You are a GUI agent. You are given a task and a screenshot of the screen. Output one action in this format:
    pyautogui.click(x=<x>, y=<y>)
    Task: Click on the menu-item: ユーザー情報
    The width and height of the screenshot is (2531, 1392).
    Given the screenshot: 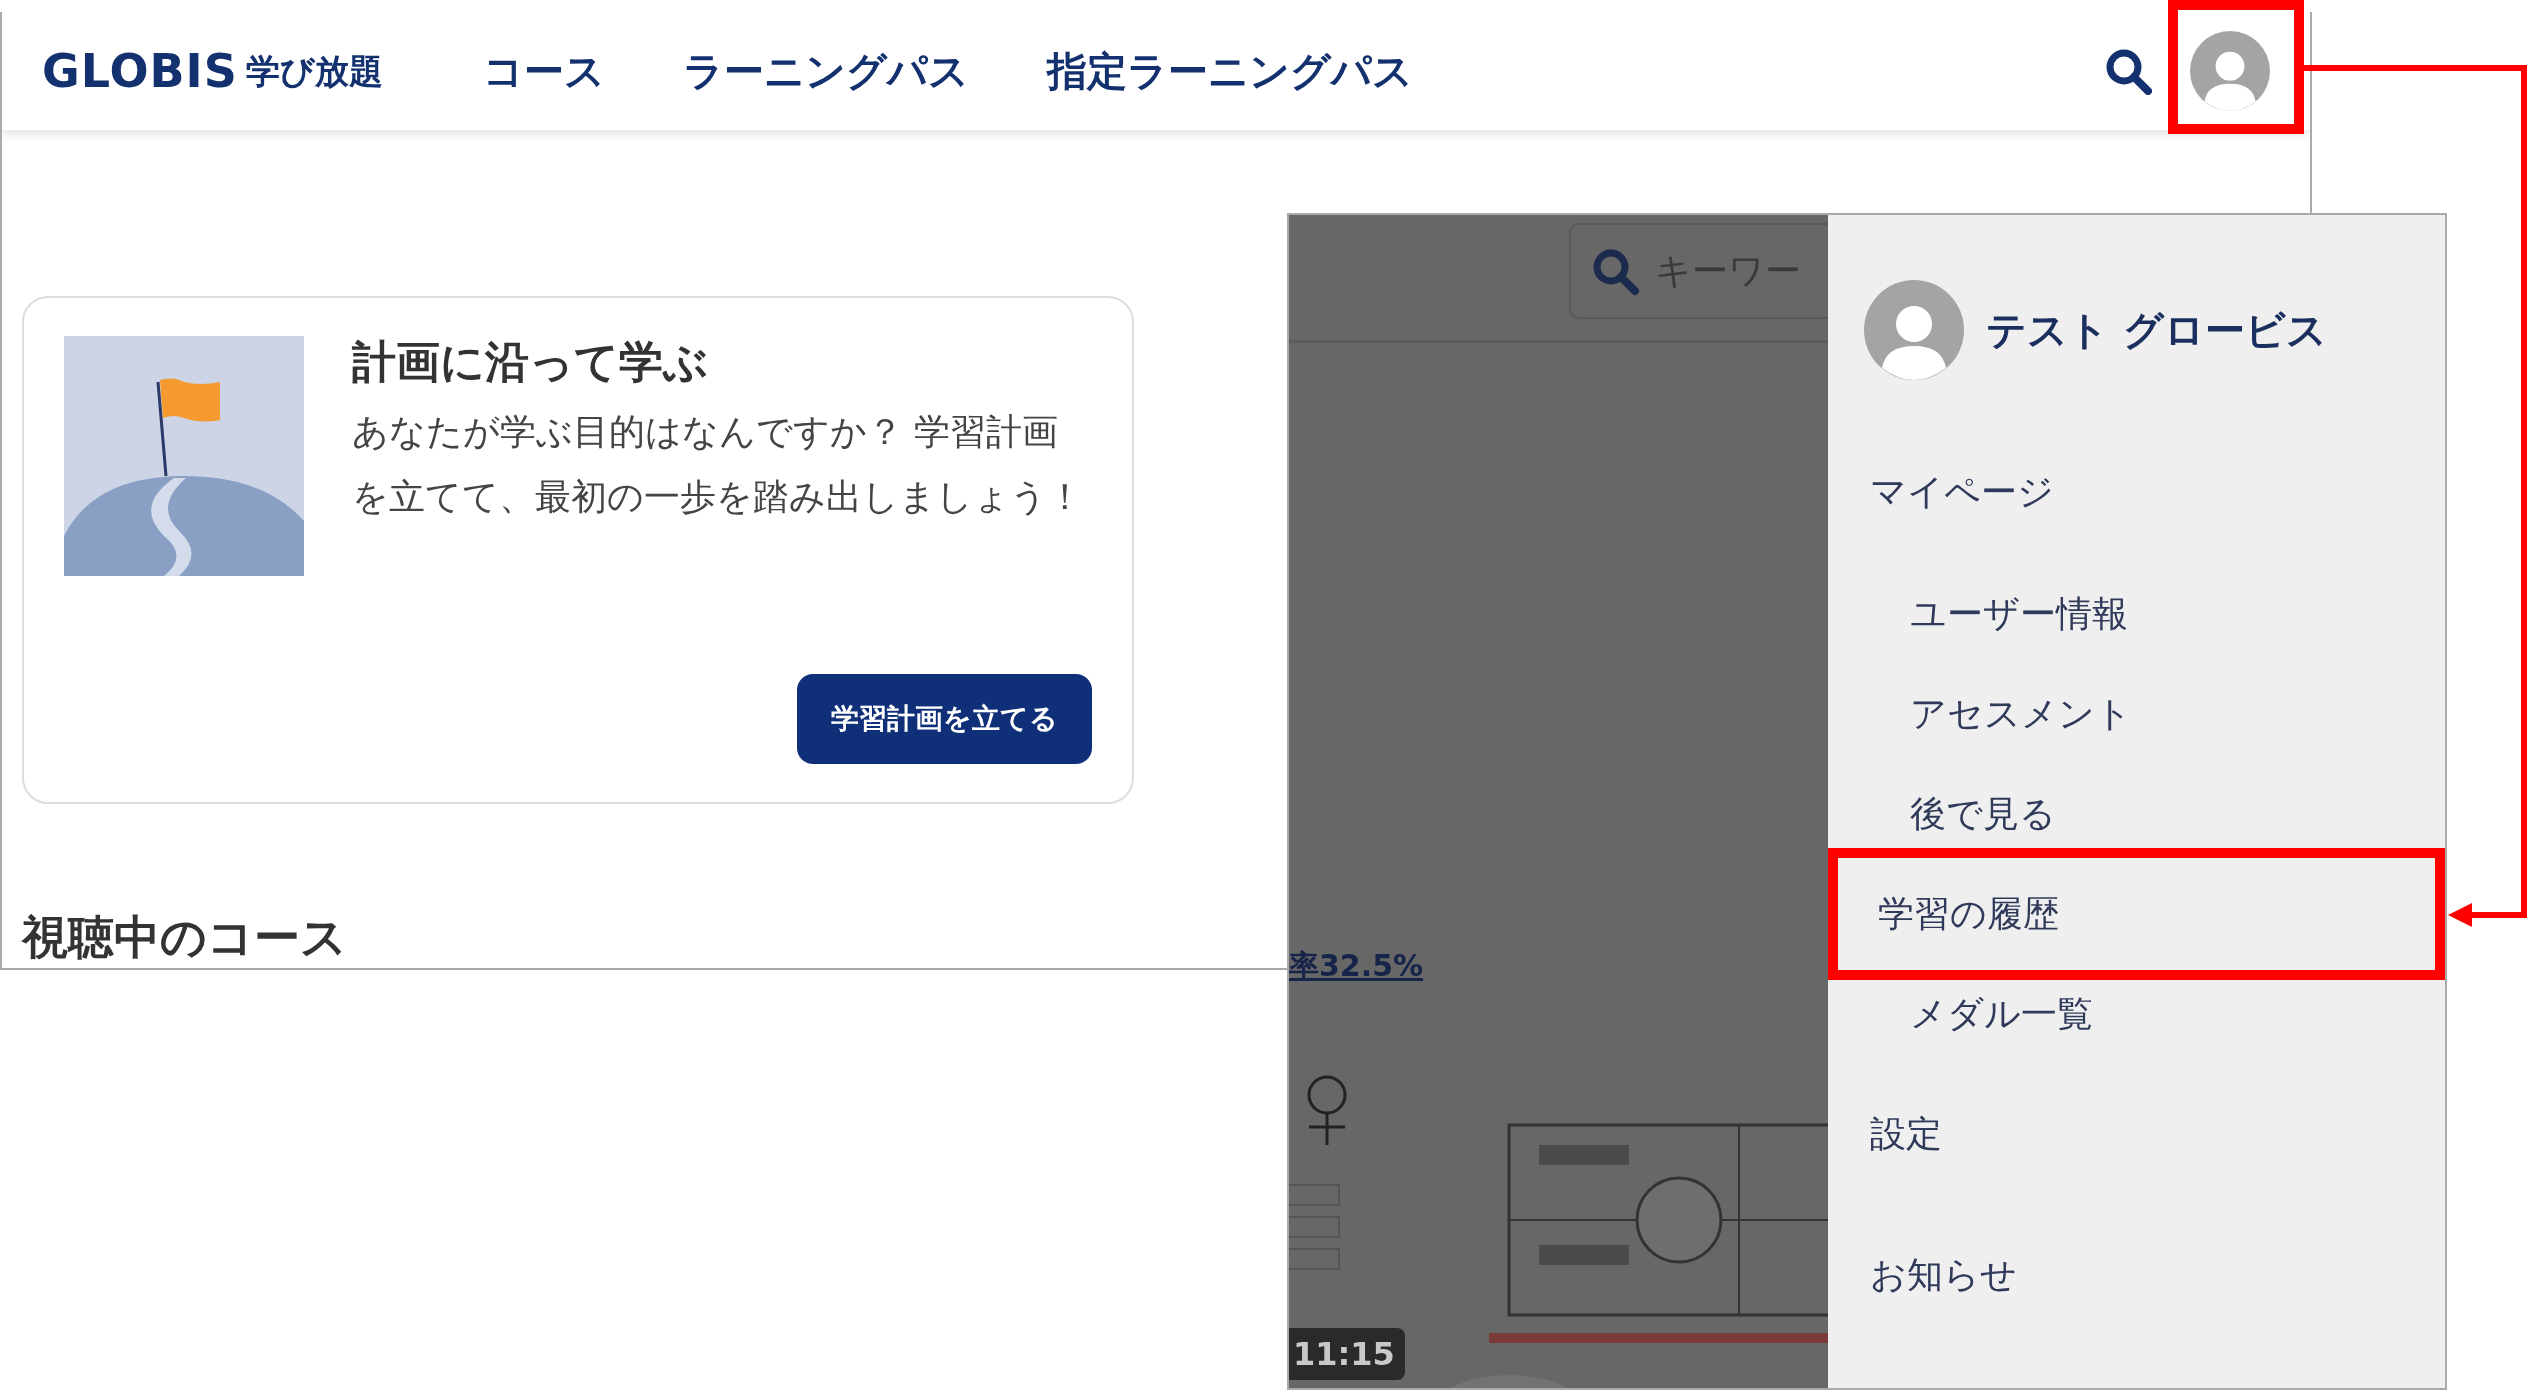 What is the action you would take?
    pyautogui.click(x=2136, y=614)
    